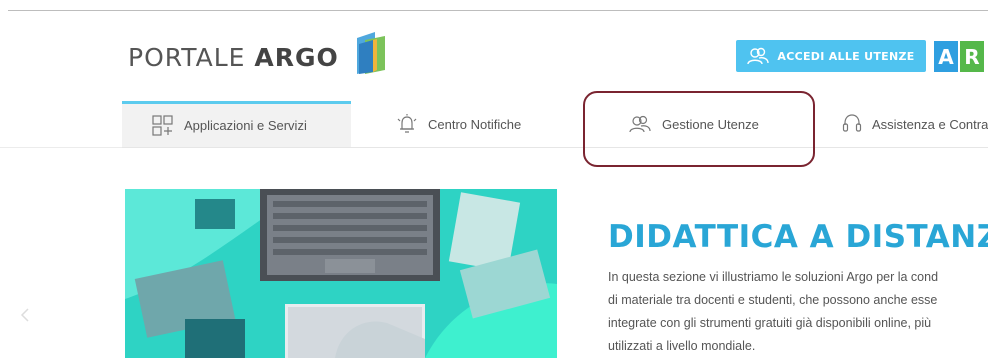  Describe the element at coordinates (61, 147) in the screenshot. I see `nav-divider-left` at that location.